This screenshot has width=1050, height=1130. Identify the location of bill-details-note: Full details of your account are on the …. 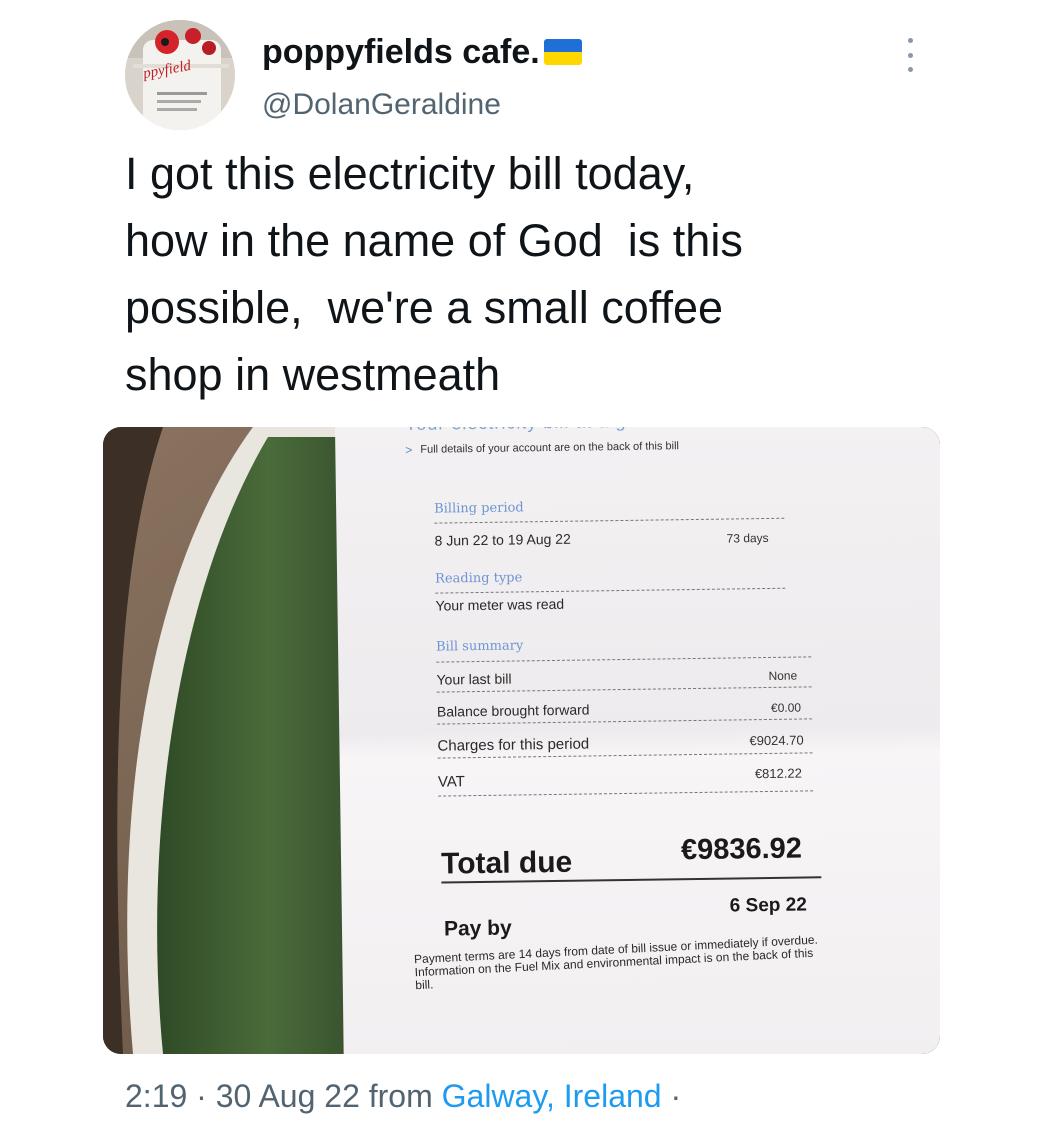
(550, 448).